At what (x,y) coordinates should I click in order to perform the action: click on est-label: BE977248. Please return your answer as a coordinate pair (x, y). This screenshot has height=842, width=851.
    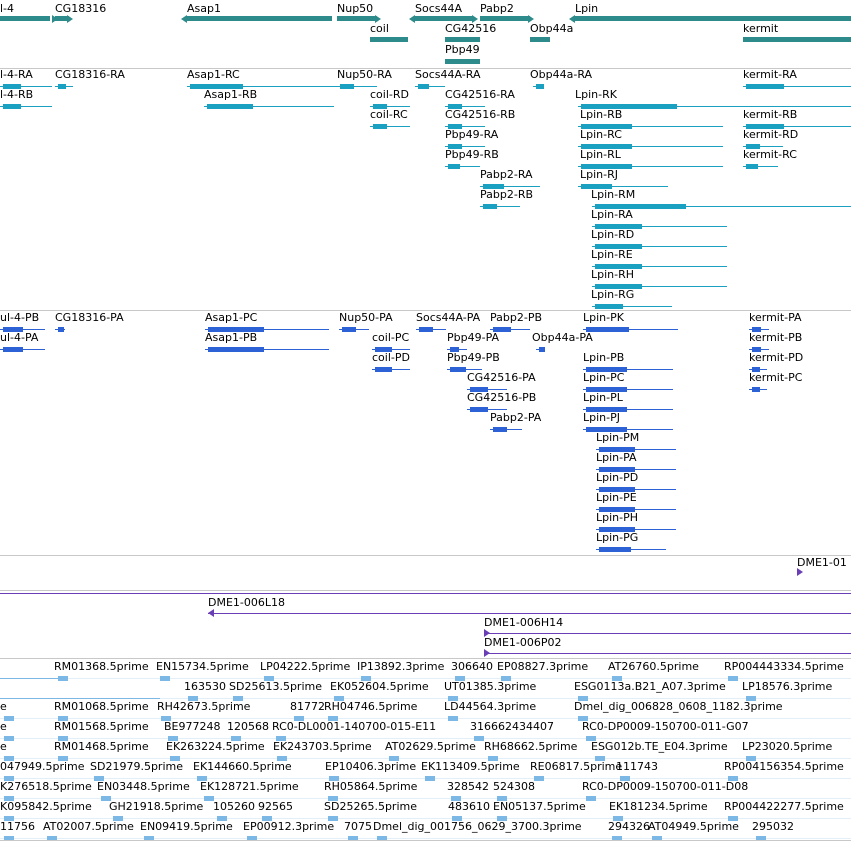
    Looking at the image, I should click on (192, 726).